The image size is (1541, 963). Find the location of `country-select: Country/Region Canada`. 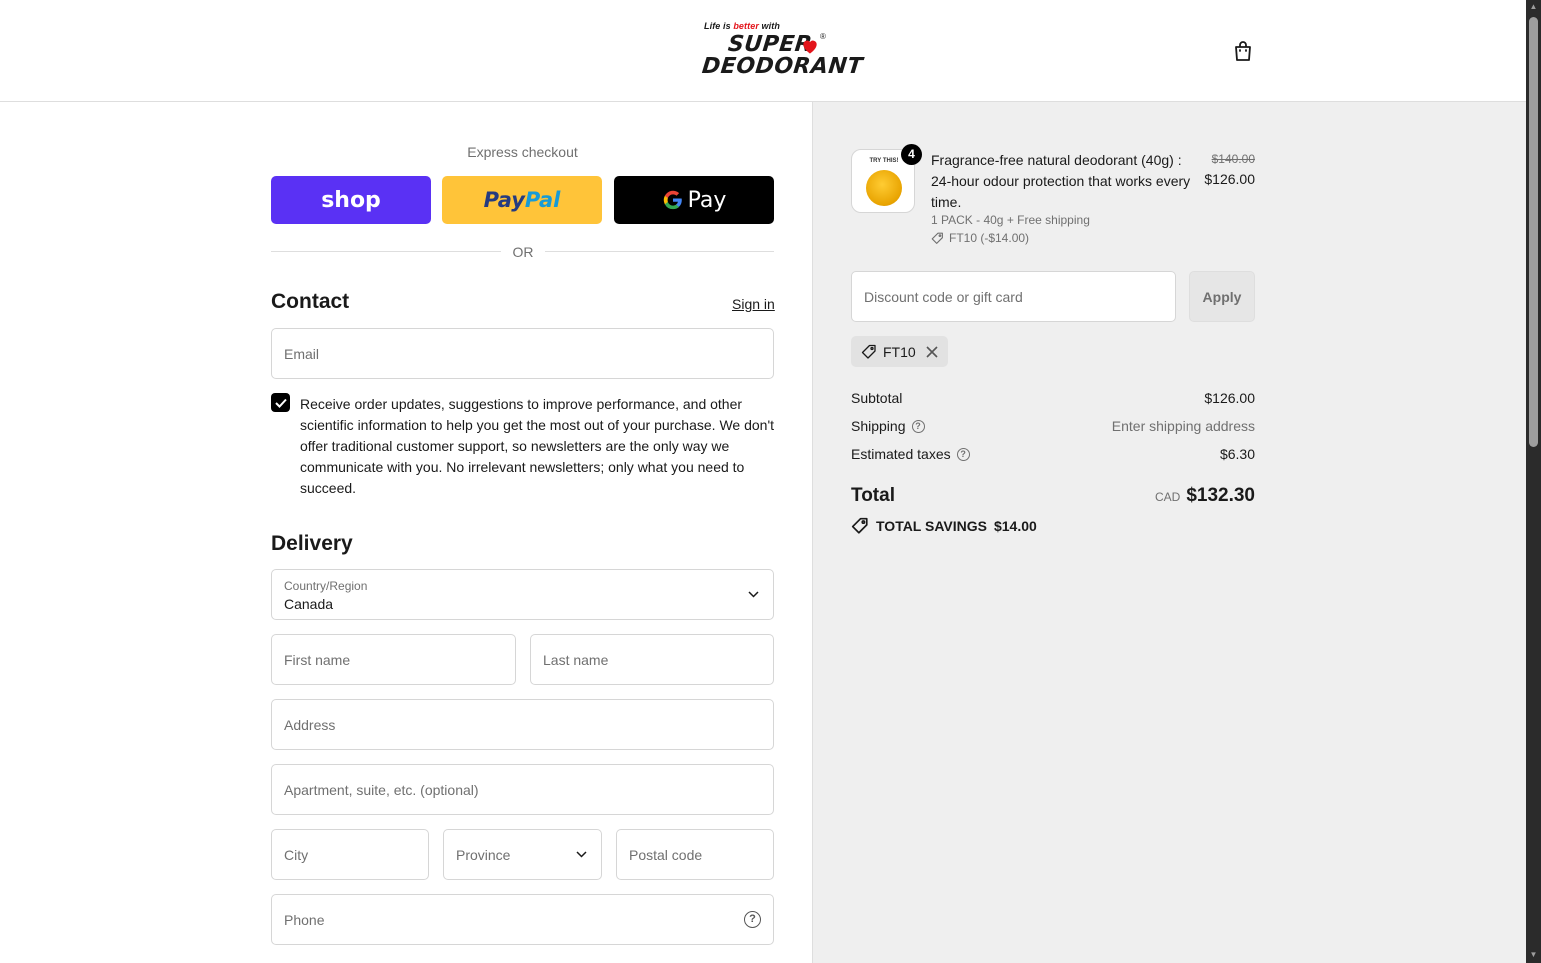

country-select: Country/Region Canada is located at coordinates (522, 594).